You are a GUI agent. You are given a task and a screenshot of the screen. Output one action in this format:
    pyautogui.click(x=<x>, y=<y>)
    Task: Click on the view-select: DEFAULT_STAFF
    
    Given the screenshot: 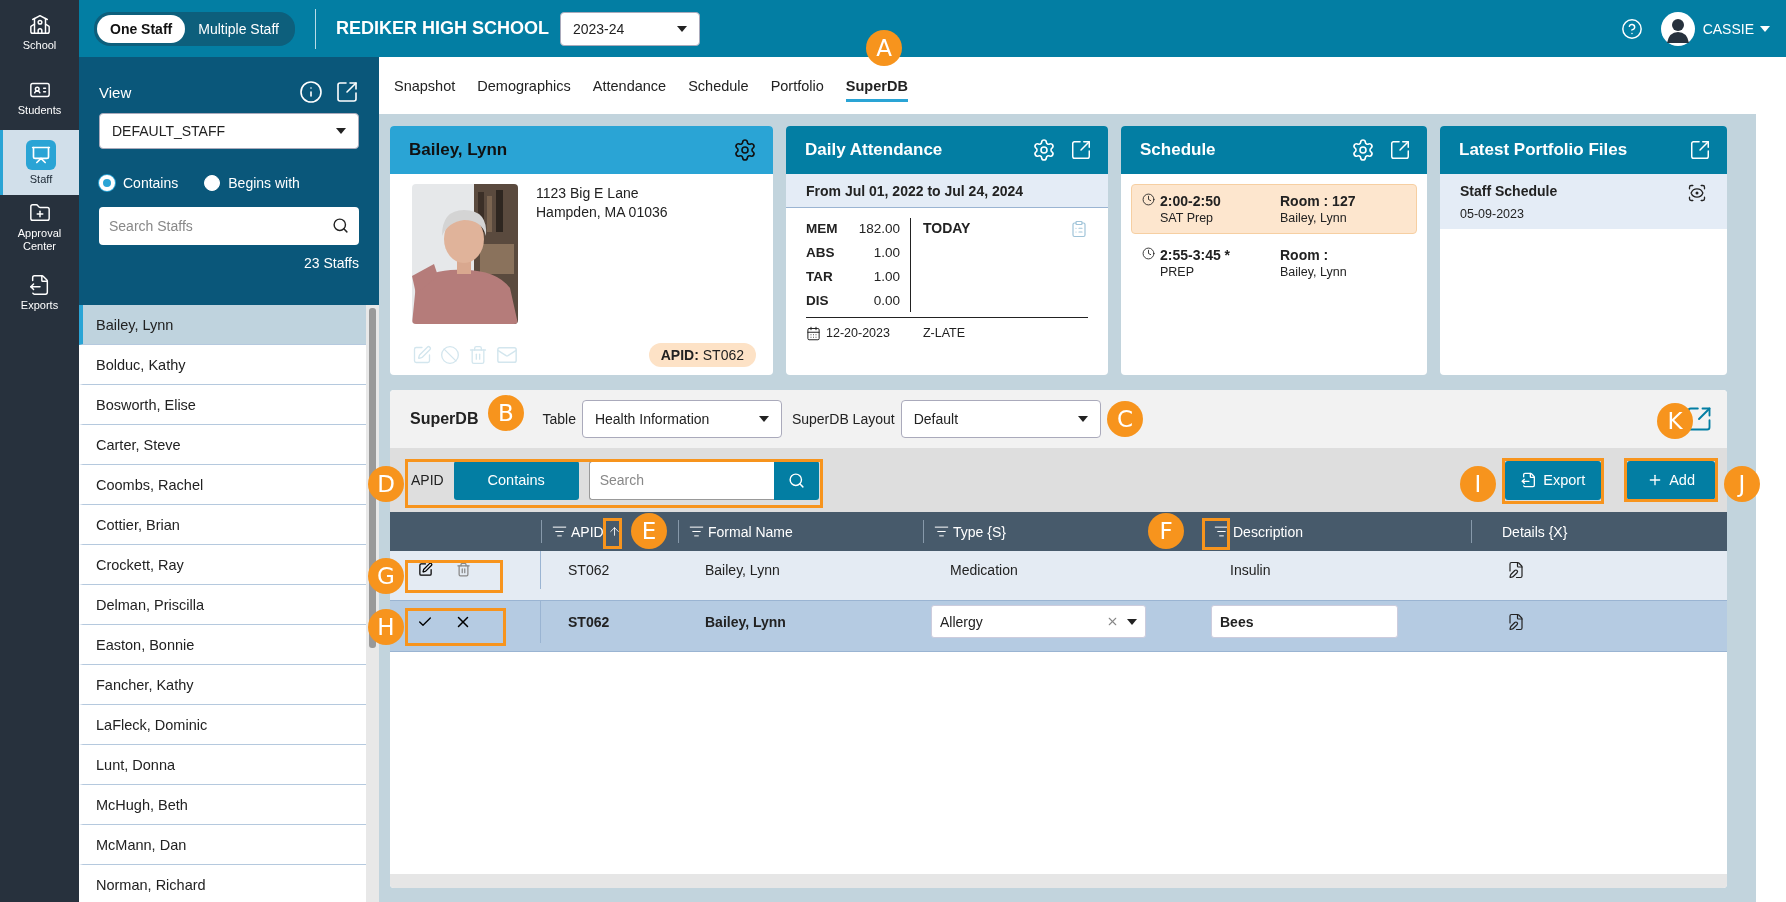 What is the action you would take?
    pyautogui.click(x=229, y=131)
    